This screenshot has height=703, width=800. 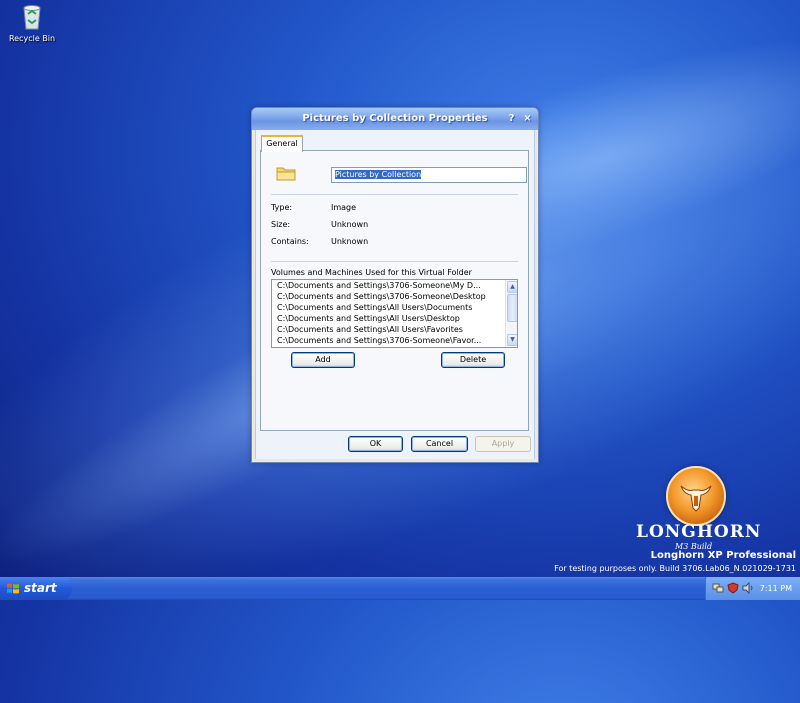 I want to click on longhorn-logo-icon, so click(x=696, y=498).